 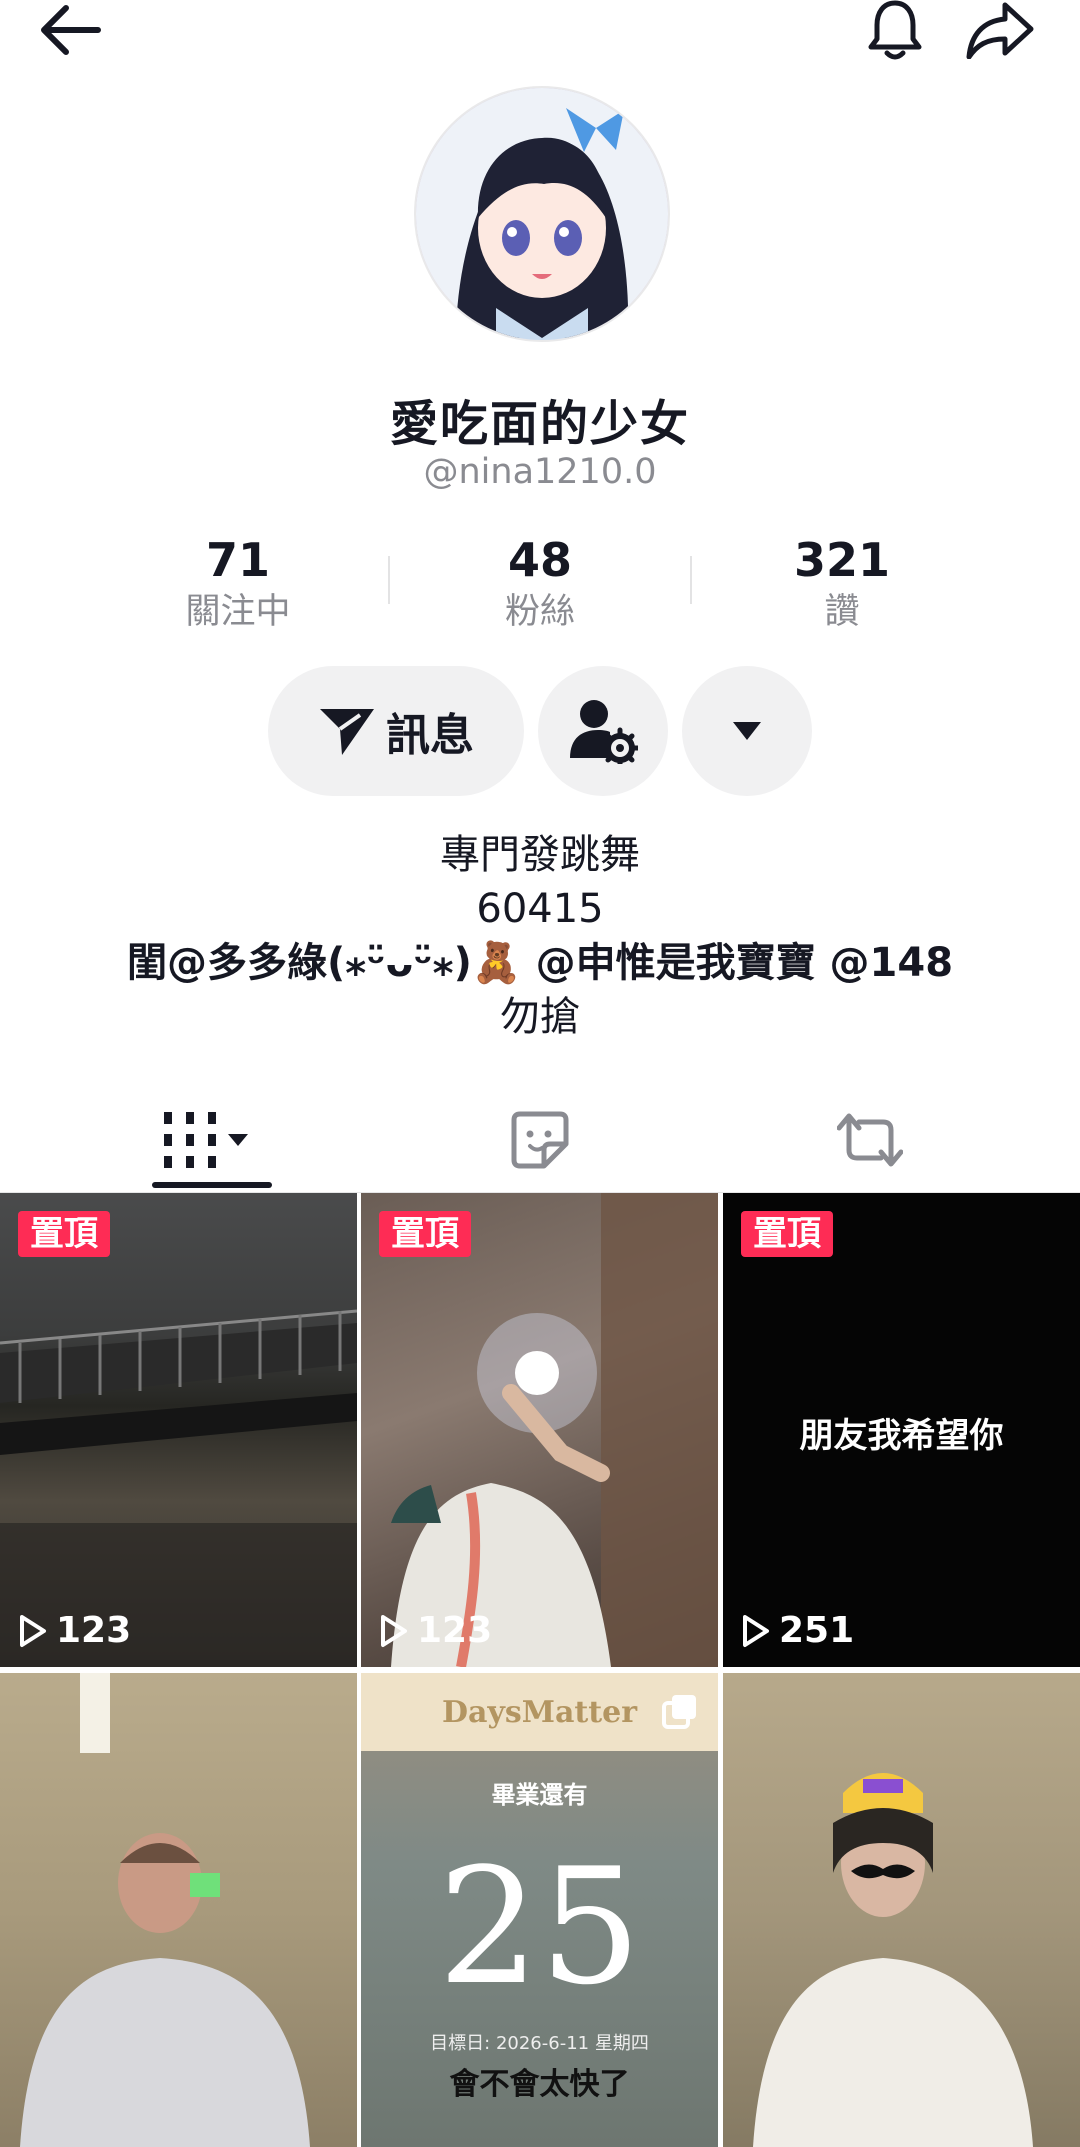 What do you see at coordinates (679, 1712) in the screenshot?
I see `copy-icon` at bounding box center [679, 1712].